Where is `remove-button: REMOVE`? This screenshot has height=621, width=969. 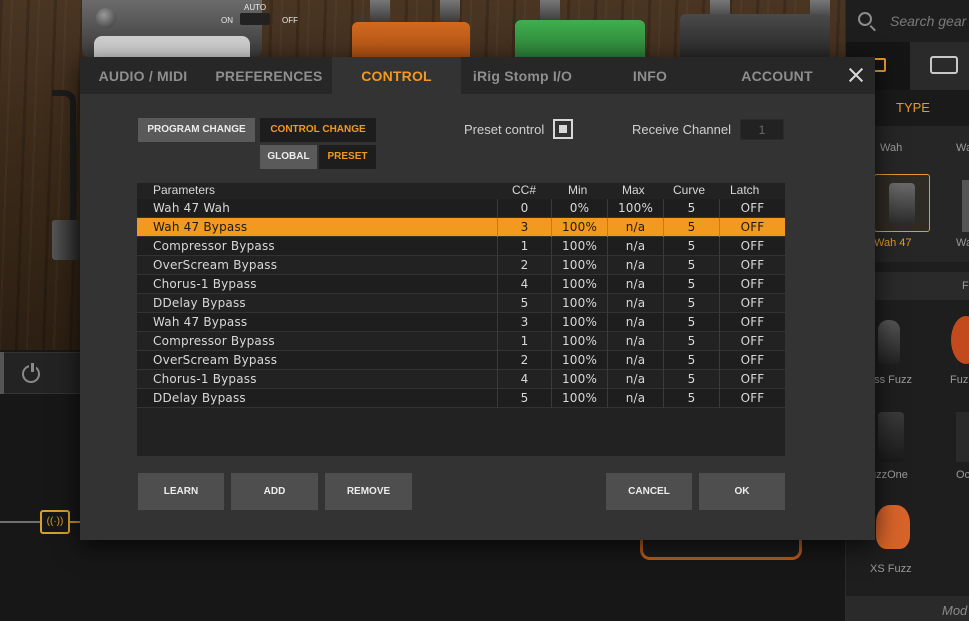 remove-button: REMOVE is located at coordinates (368, 491).